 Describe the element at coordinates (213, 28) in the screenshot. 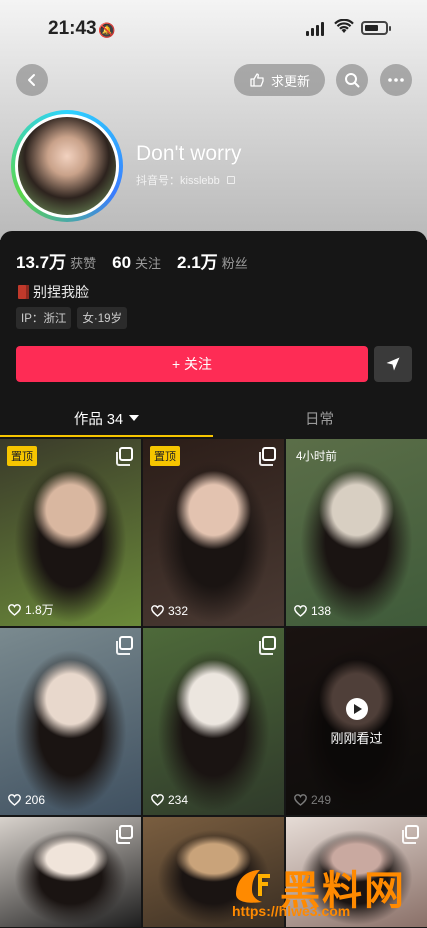

I see `status-bar: 21:43 🔕` at that location.